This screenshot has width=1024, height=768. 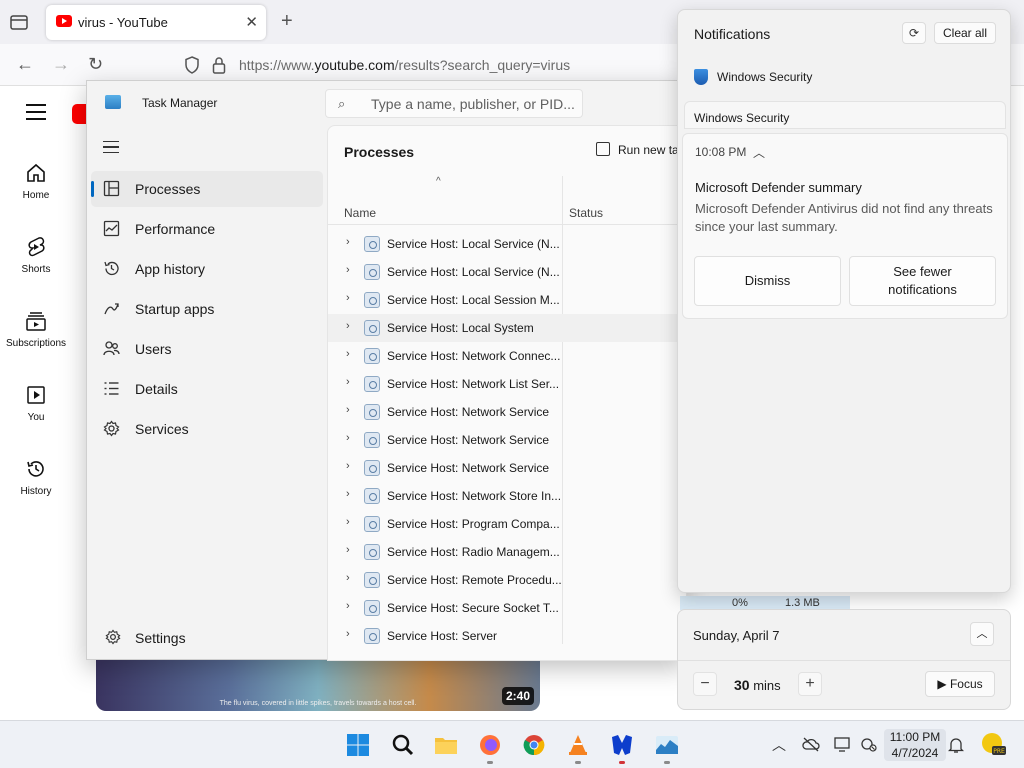 What do you see at coordinates (845, 115) in the screenshot?
I see `stacked-notification: Windows Security` at bounding box center [845, 115].